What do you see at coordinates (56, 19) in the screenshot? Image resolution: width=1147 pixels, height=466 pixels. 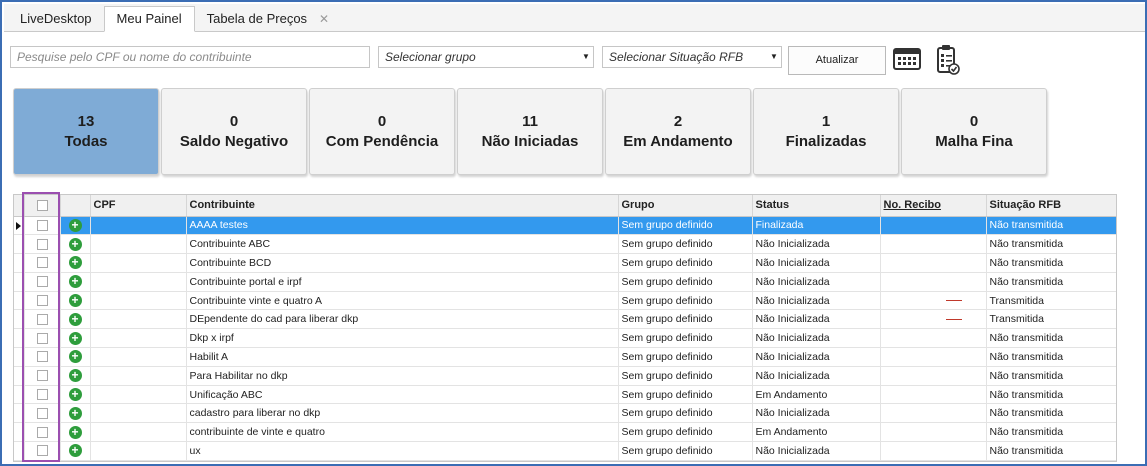 I see `tab-livedesktop: LiveDesktop` at bounding box center [56, 19].